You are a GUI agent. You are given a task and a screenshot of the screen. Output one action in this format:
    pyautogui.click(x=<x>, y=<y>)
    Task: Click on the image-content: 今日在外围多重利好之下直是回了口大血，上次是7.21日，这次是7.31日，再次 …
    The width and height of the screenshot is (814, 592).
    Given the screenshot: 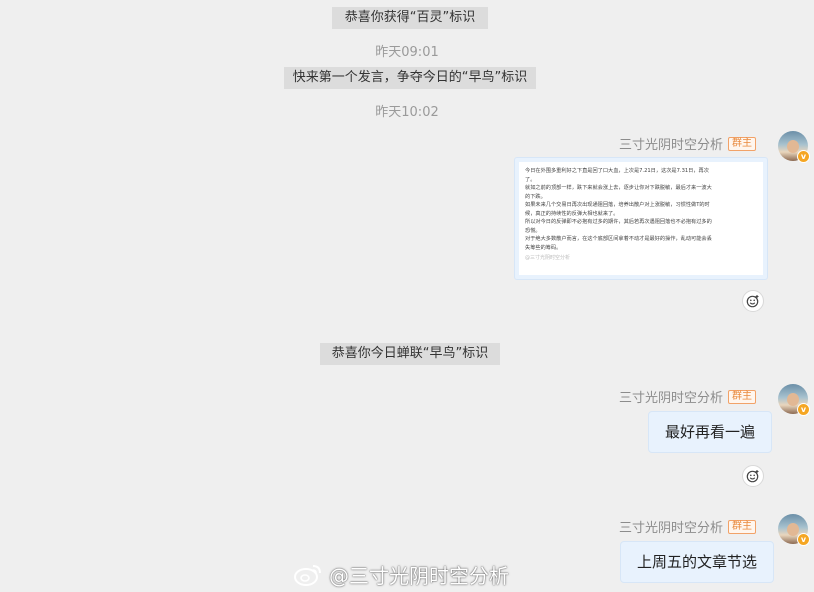 What is the action you would take?
    pyautogui.click(x=641, y=218)
    